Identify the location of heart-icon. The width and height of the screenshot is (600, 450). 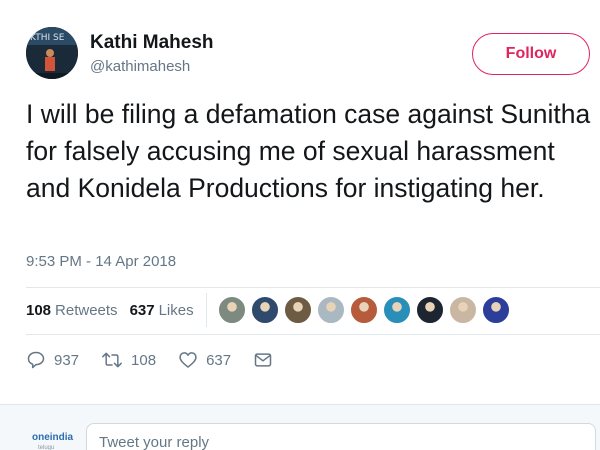
(188, 360).